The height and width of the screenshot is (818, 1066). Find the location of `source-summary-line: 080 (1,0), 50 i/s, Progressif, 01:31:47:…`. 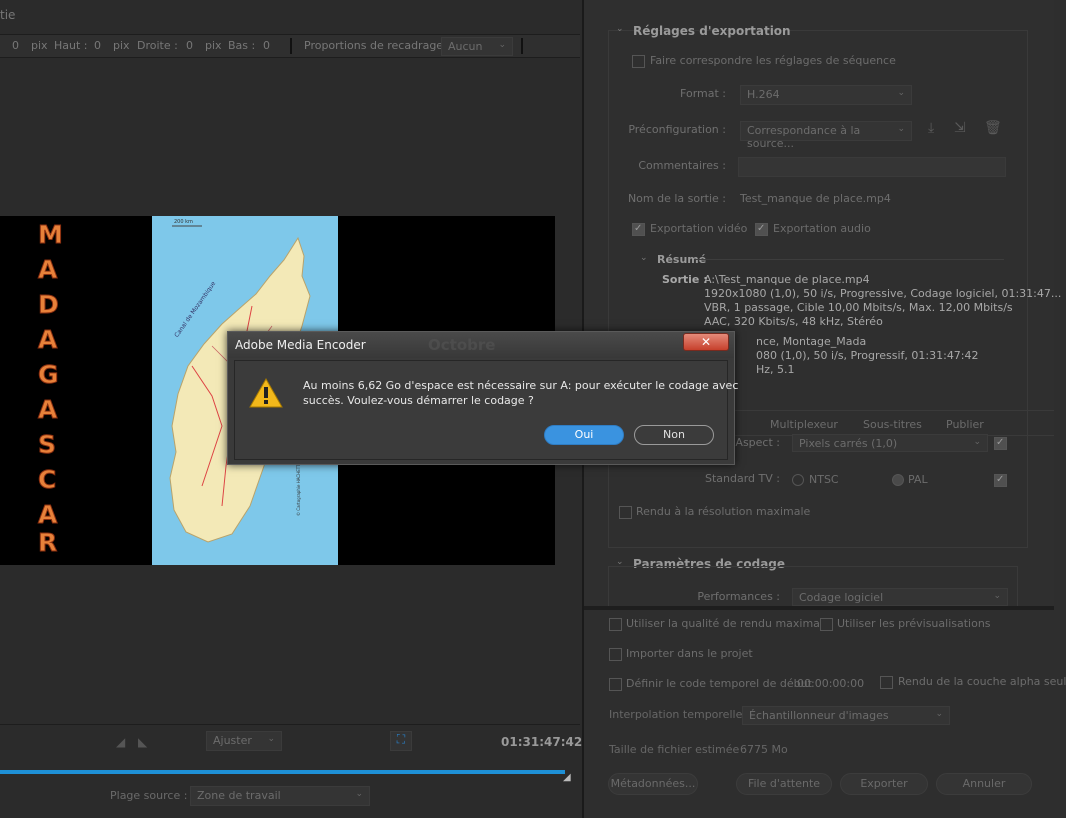

source-summary-line: 080 (1,0), 50 i/s, Progressif, 01:31:47:… is located at coordinates (867, 355).